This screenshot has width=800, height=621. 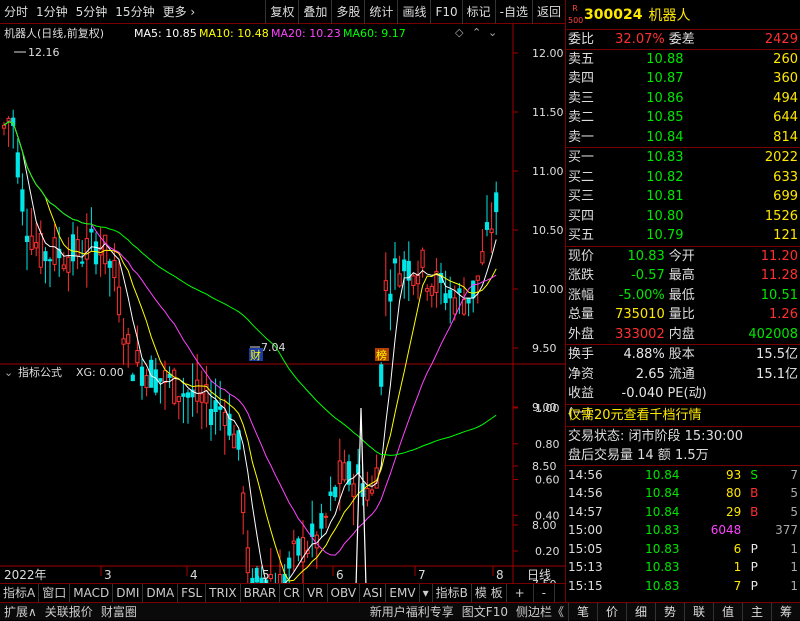 I want to click on toolbar-mark: 标记, so click(x=478, y=12).